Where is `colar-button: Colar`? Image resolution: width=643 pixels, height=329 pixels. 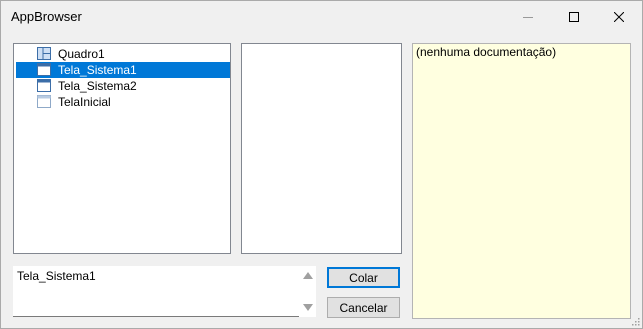 colar-button: Colar is located at coordinates (363, 277).